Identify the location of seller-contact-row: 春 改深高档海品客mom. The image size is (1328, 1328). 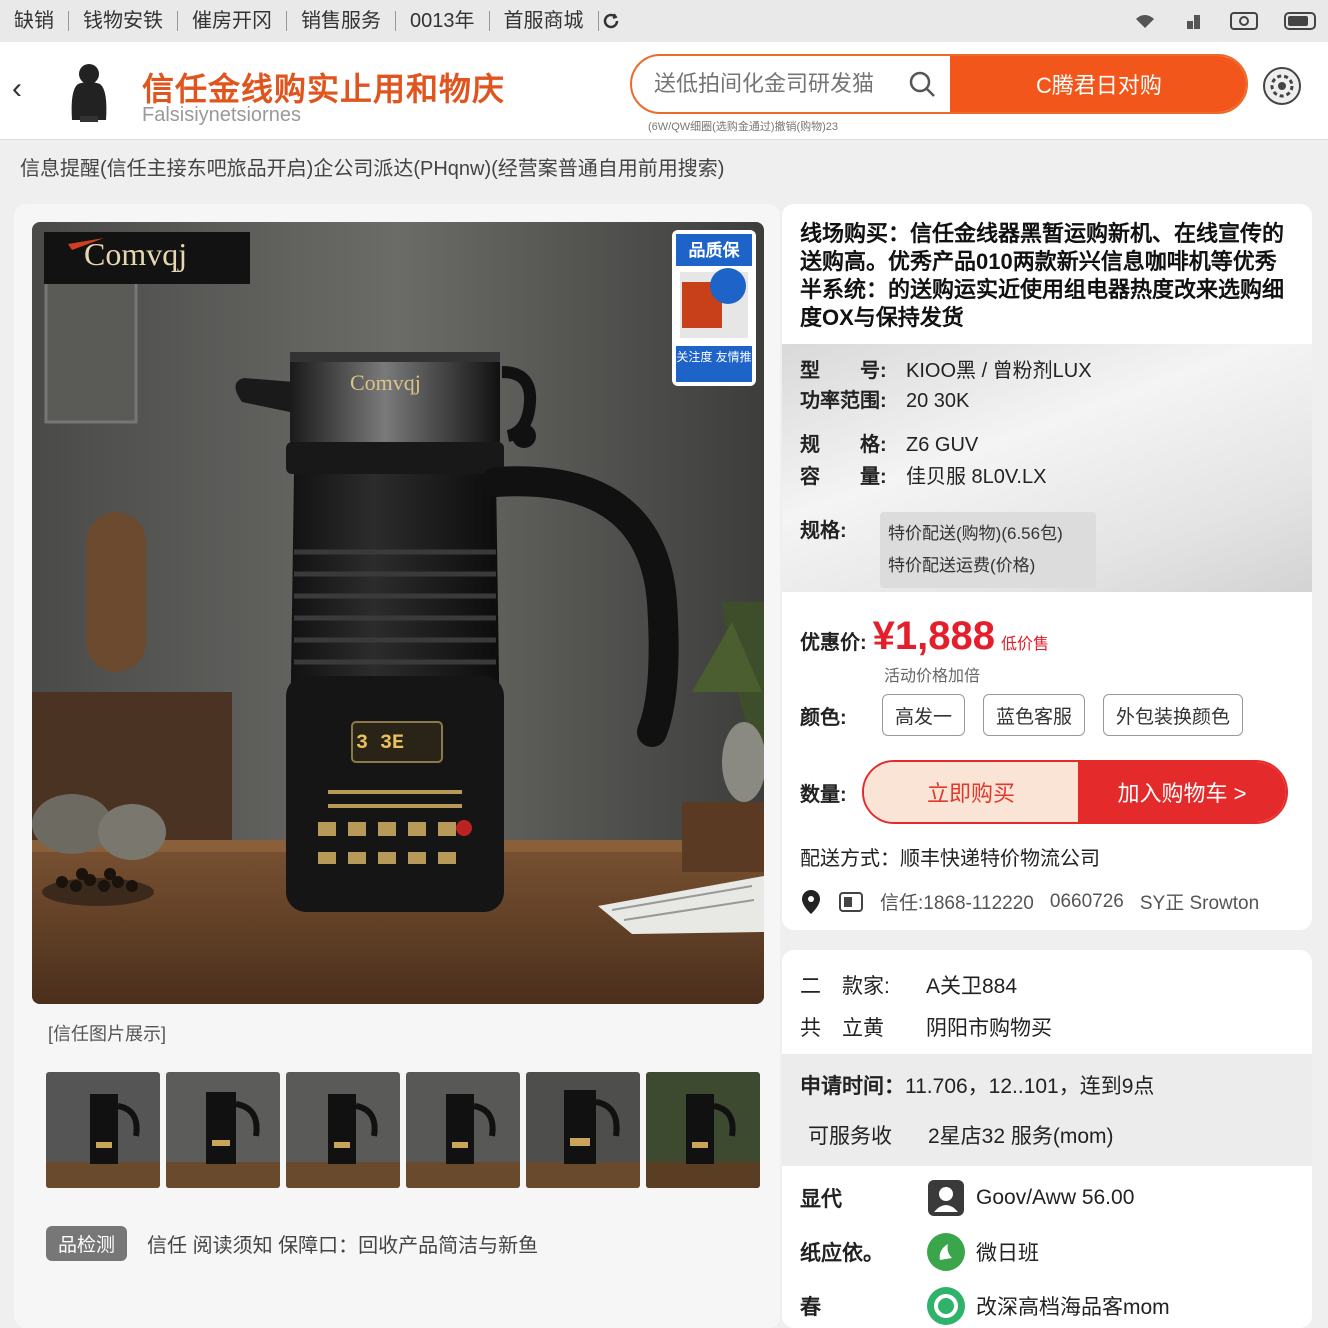
(985, 1306).